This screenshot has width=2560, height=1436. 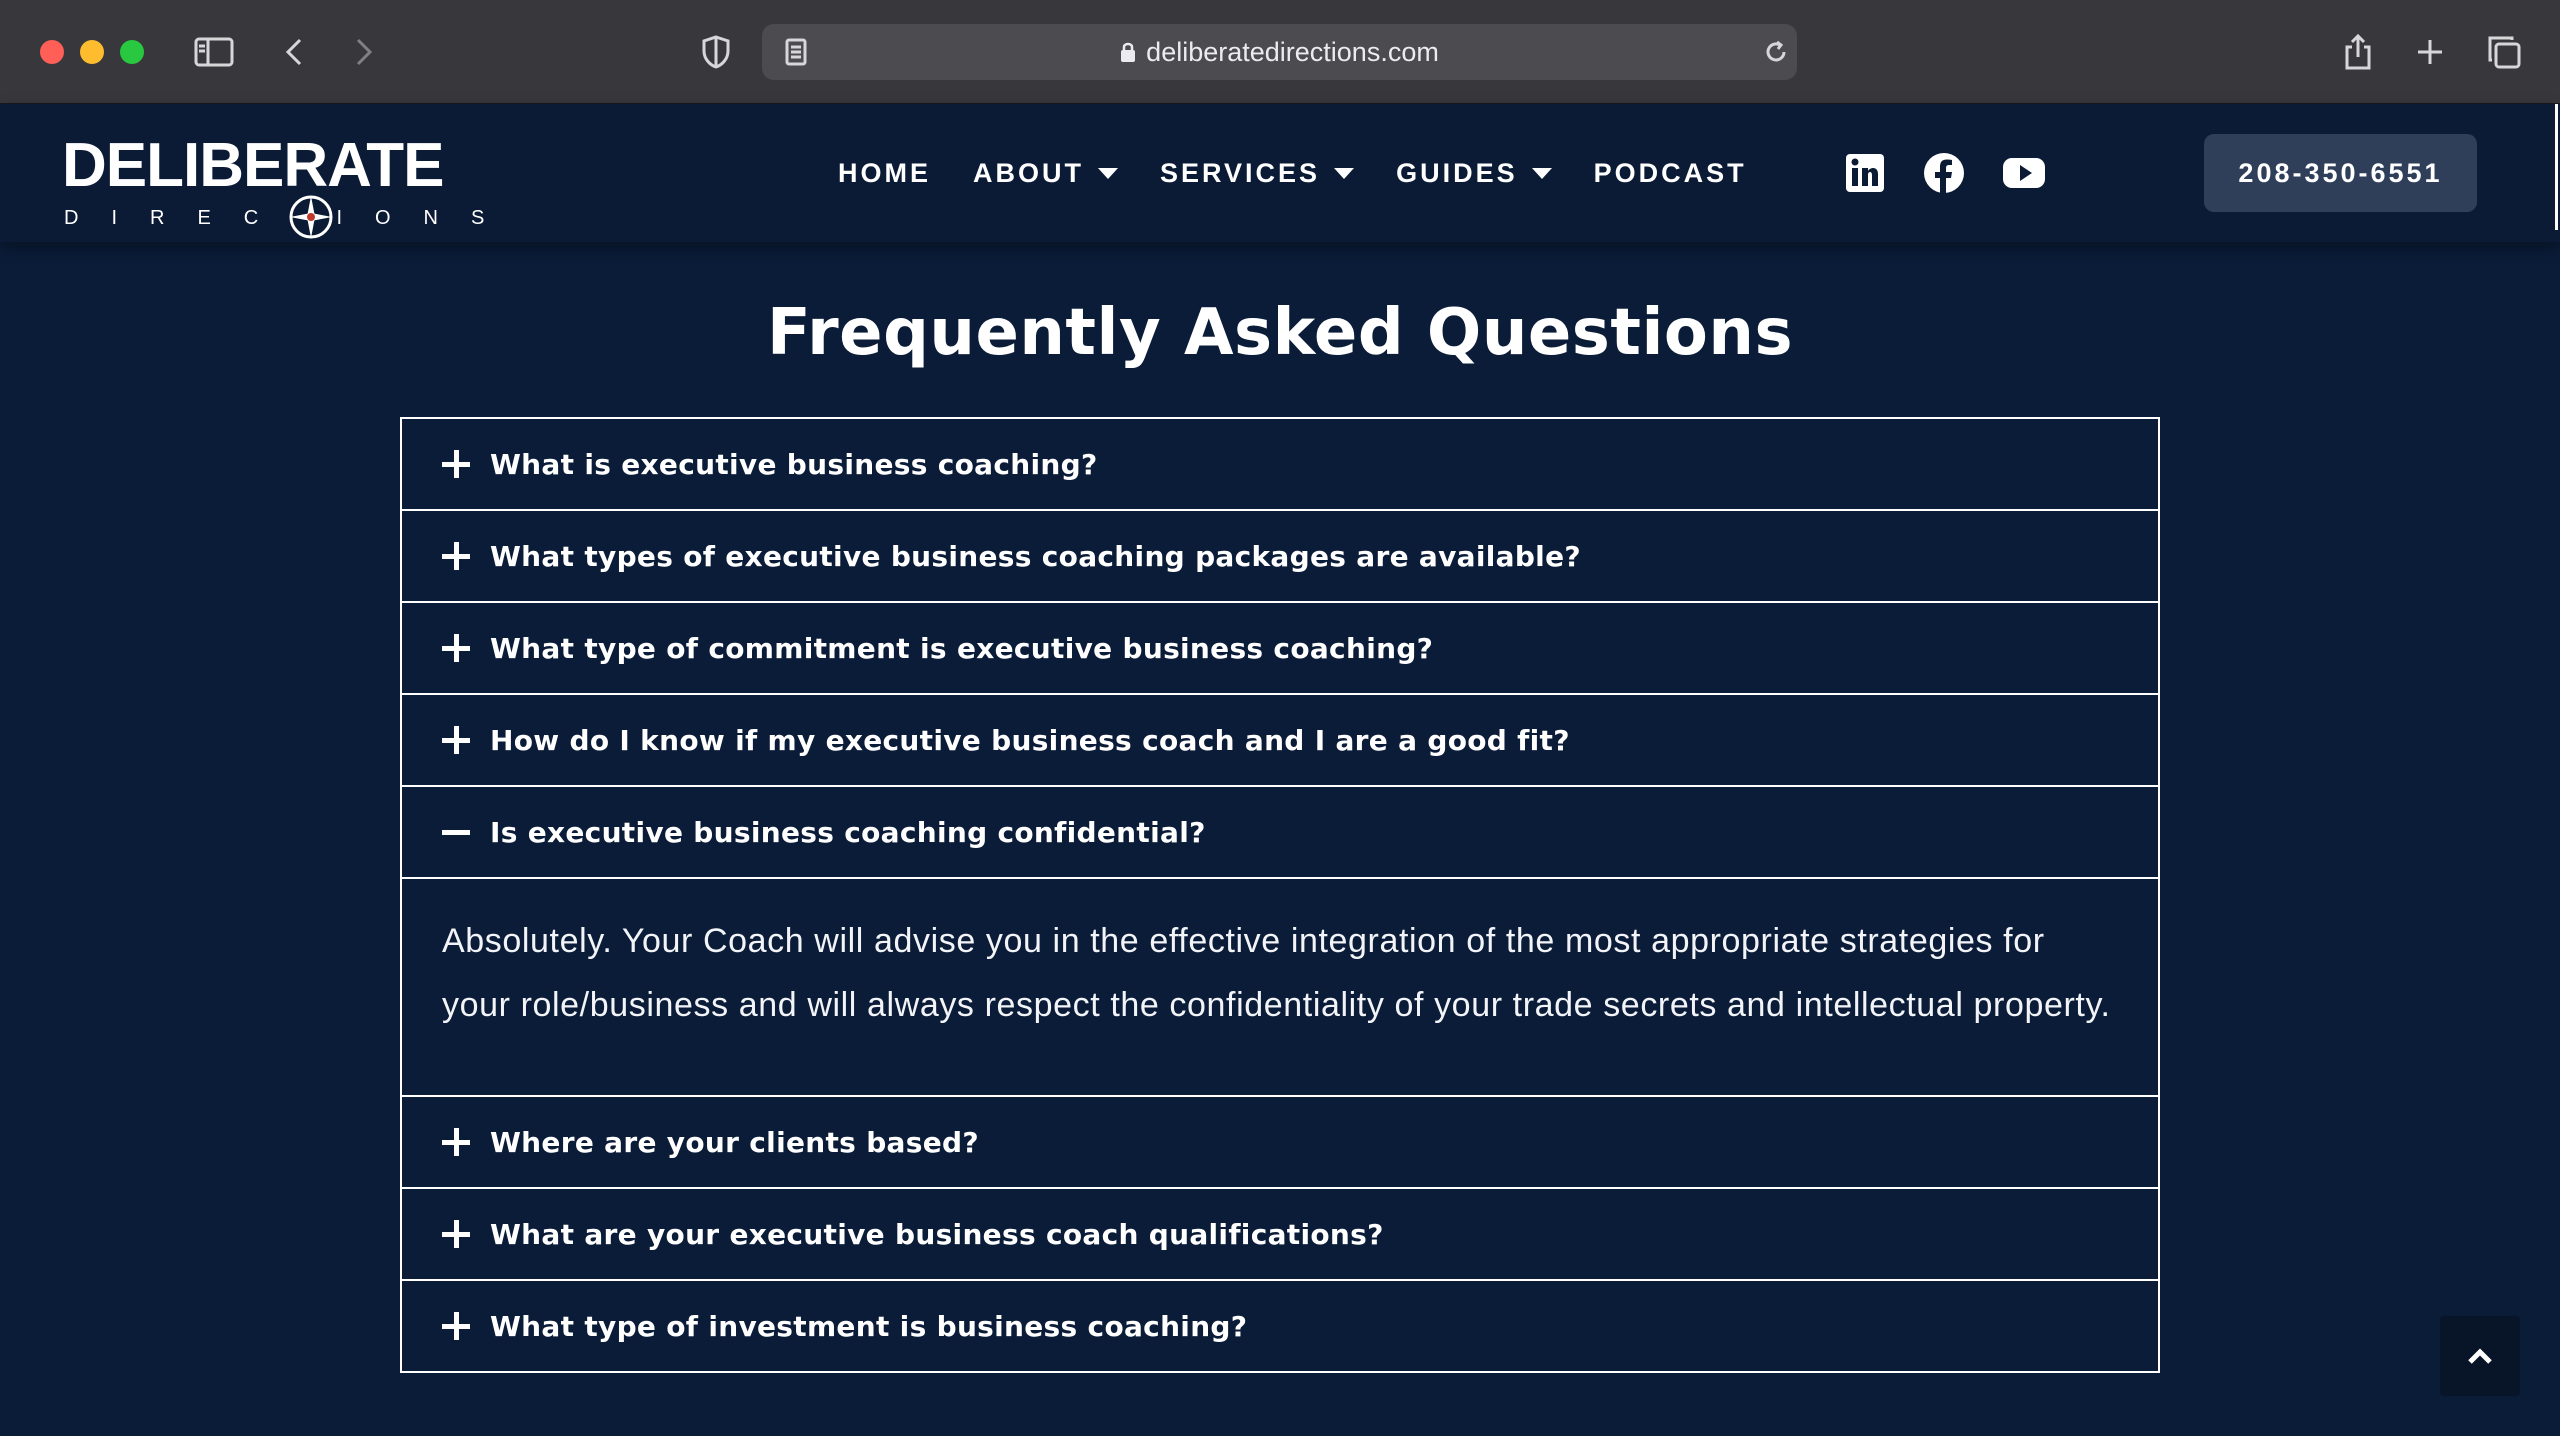 I want to click on chevron-up-icon, so click(x=2480, y=1356).